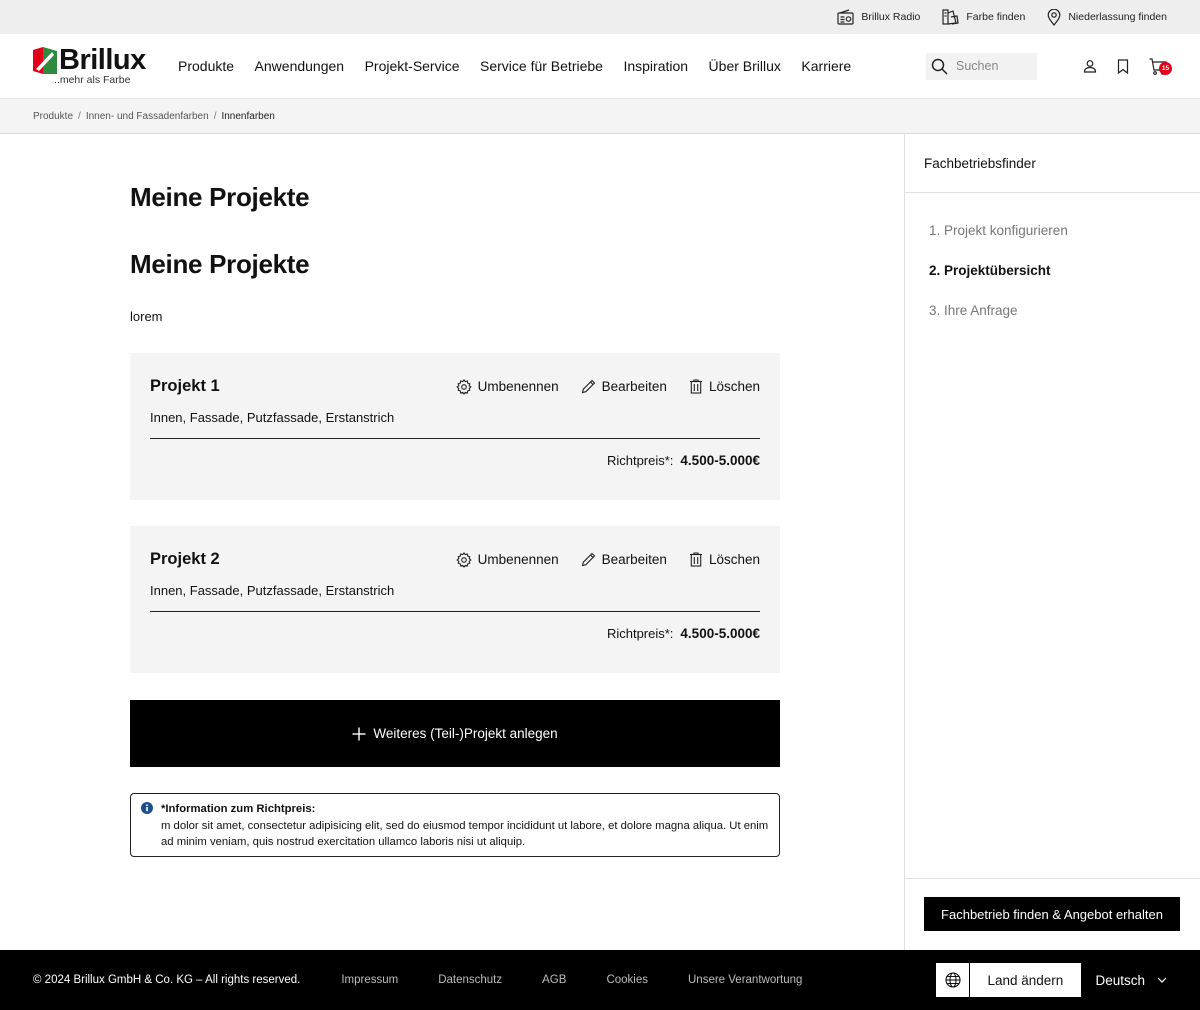 This screenshot has width=1200, height=1010. Describe the element at coordinates (470, 980) in the screenshot. I see `footer-link-datenschutz: Datenschutz` at that location.